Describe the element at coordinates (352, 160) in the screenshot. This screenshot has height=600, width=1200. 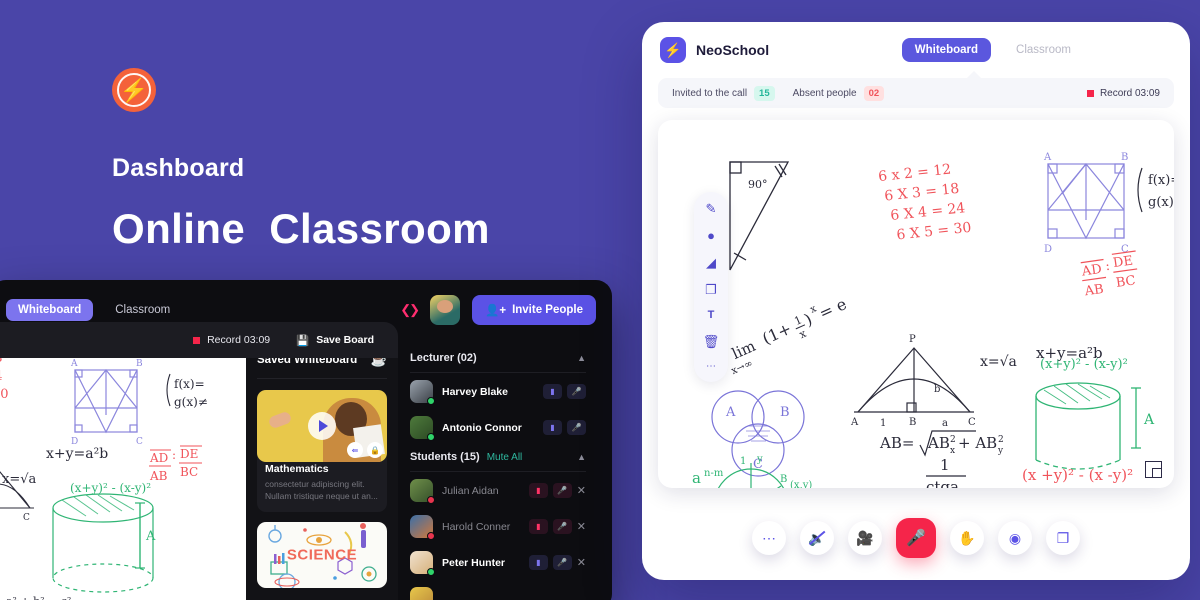
I see `hero-block: ⚡ Dashboard Online Classroom` at that location.